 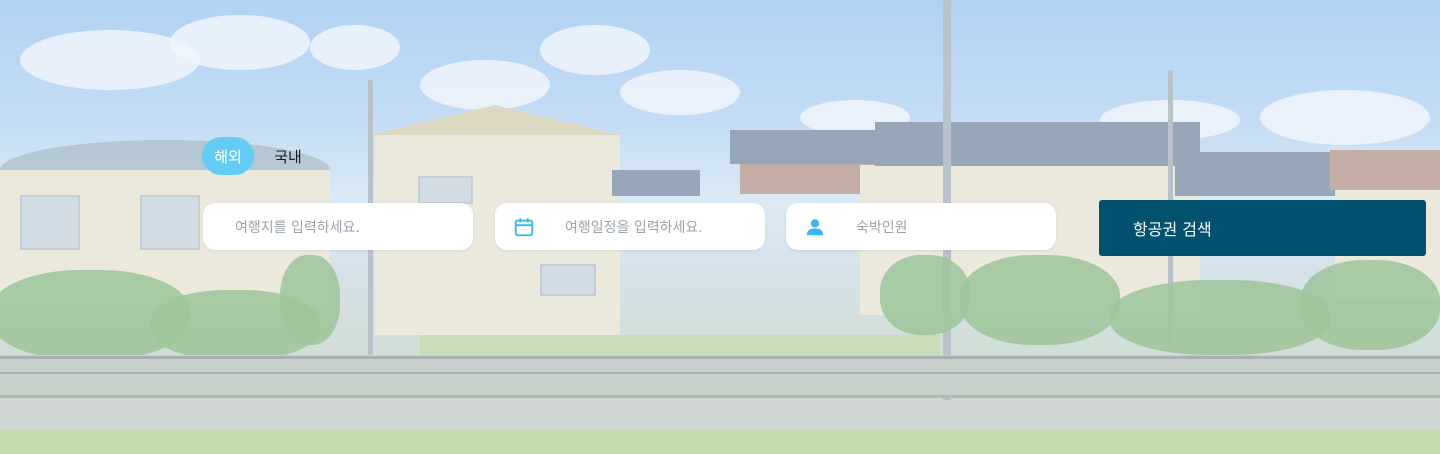 What do you see at coordinates (524, 227) in the screenshot?
I see `calendar-icon` at bounding box center [524, 227].